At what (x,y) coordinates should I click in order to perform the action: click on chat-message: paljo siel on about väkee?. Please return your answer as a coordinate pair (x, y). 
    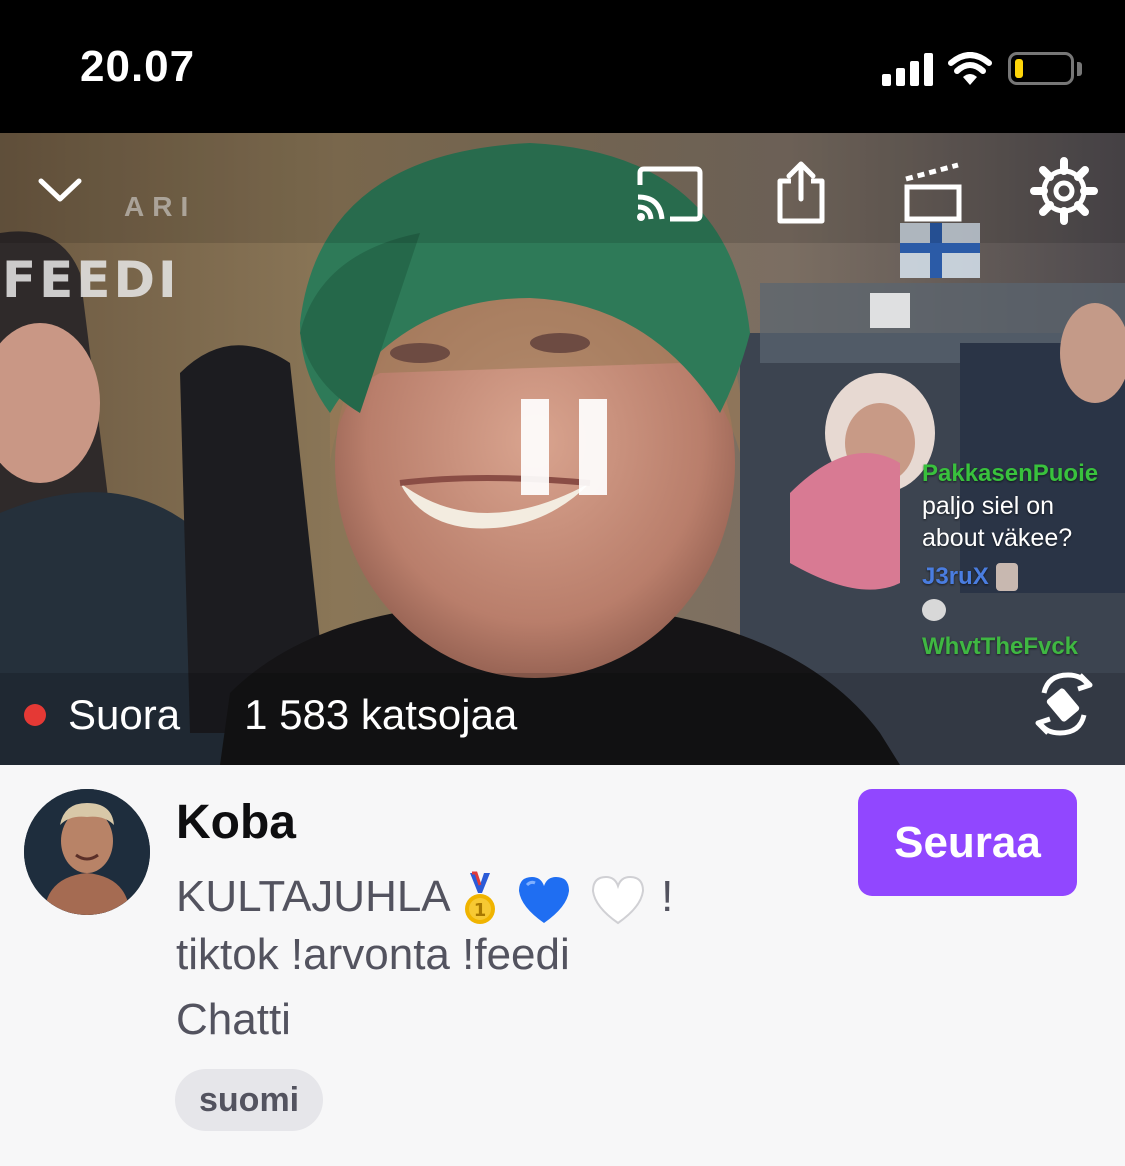
    Looking at the image, I should click on (997, 522).